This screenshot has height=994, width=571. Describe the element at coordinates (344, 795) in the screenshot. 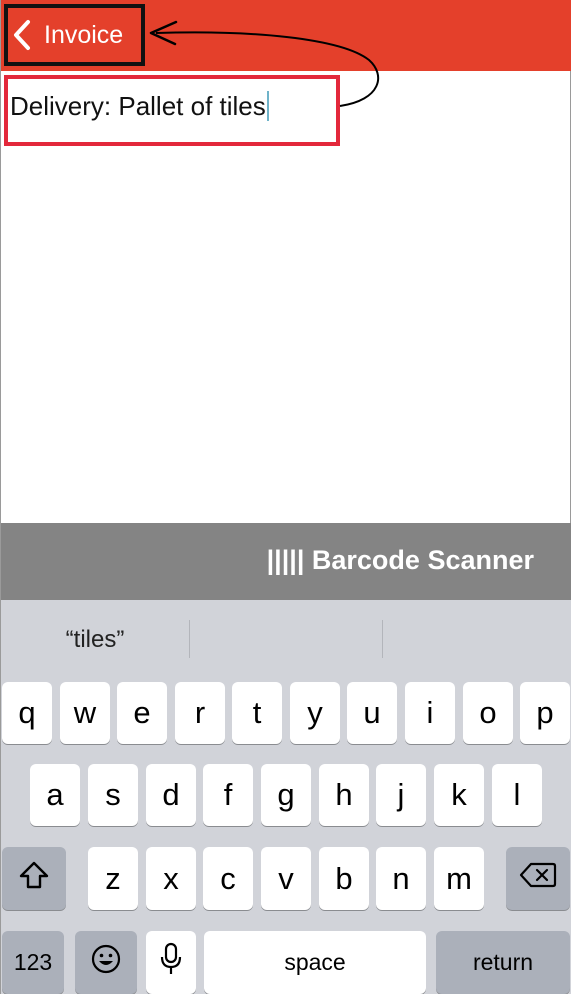

I see `key-h: h` at that location.